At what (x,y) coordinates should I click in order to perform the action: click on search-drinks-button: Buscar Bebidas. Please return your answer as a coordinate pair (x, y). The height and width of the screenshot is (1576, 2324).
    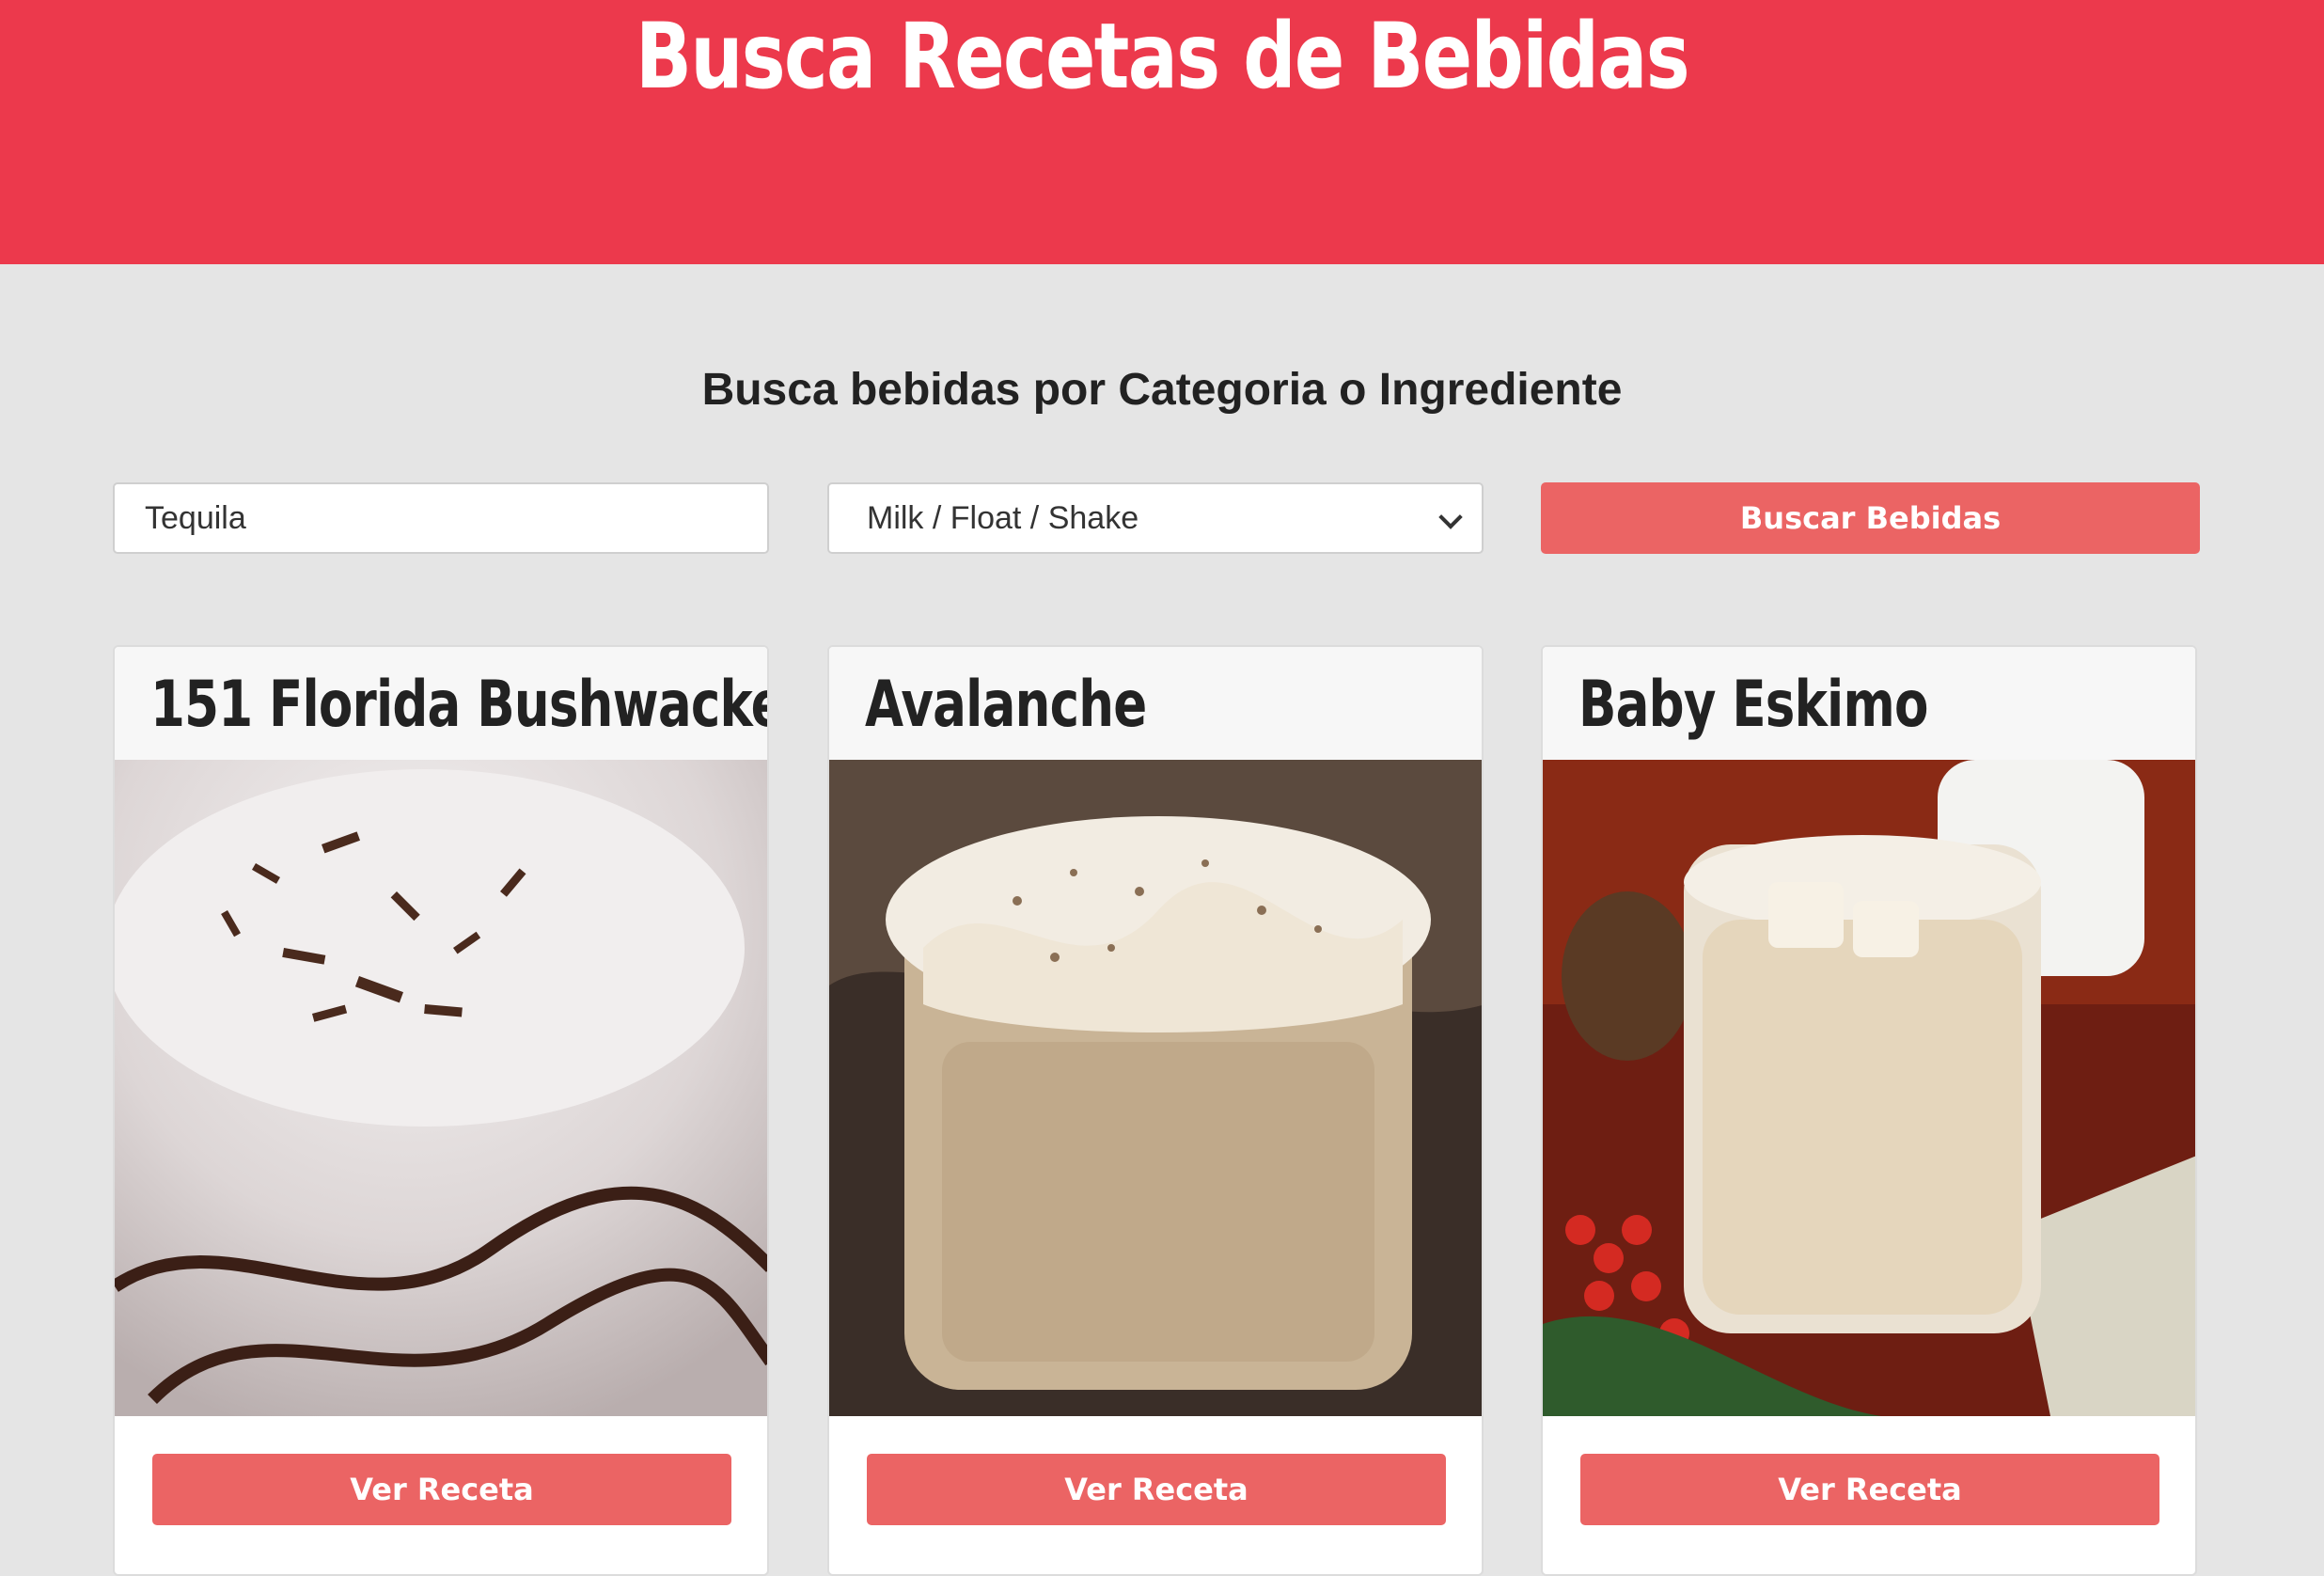
    Looking at the image, I should click on (1870, 518).